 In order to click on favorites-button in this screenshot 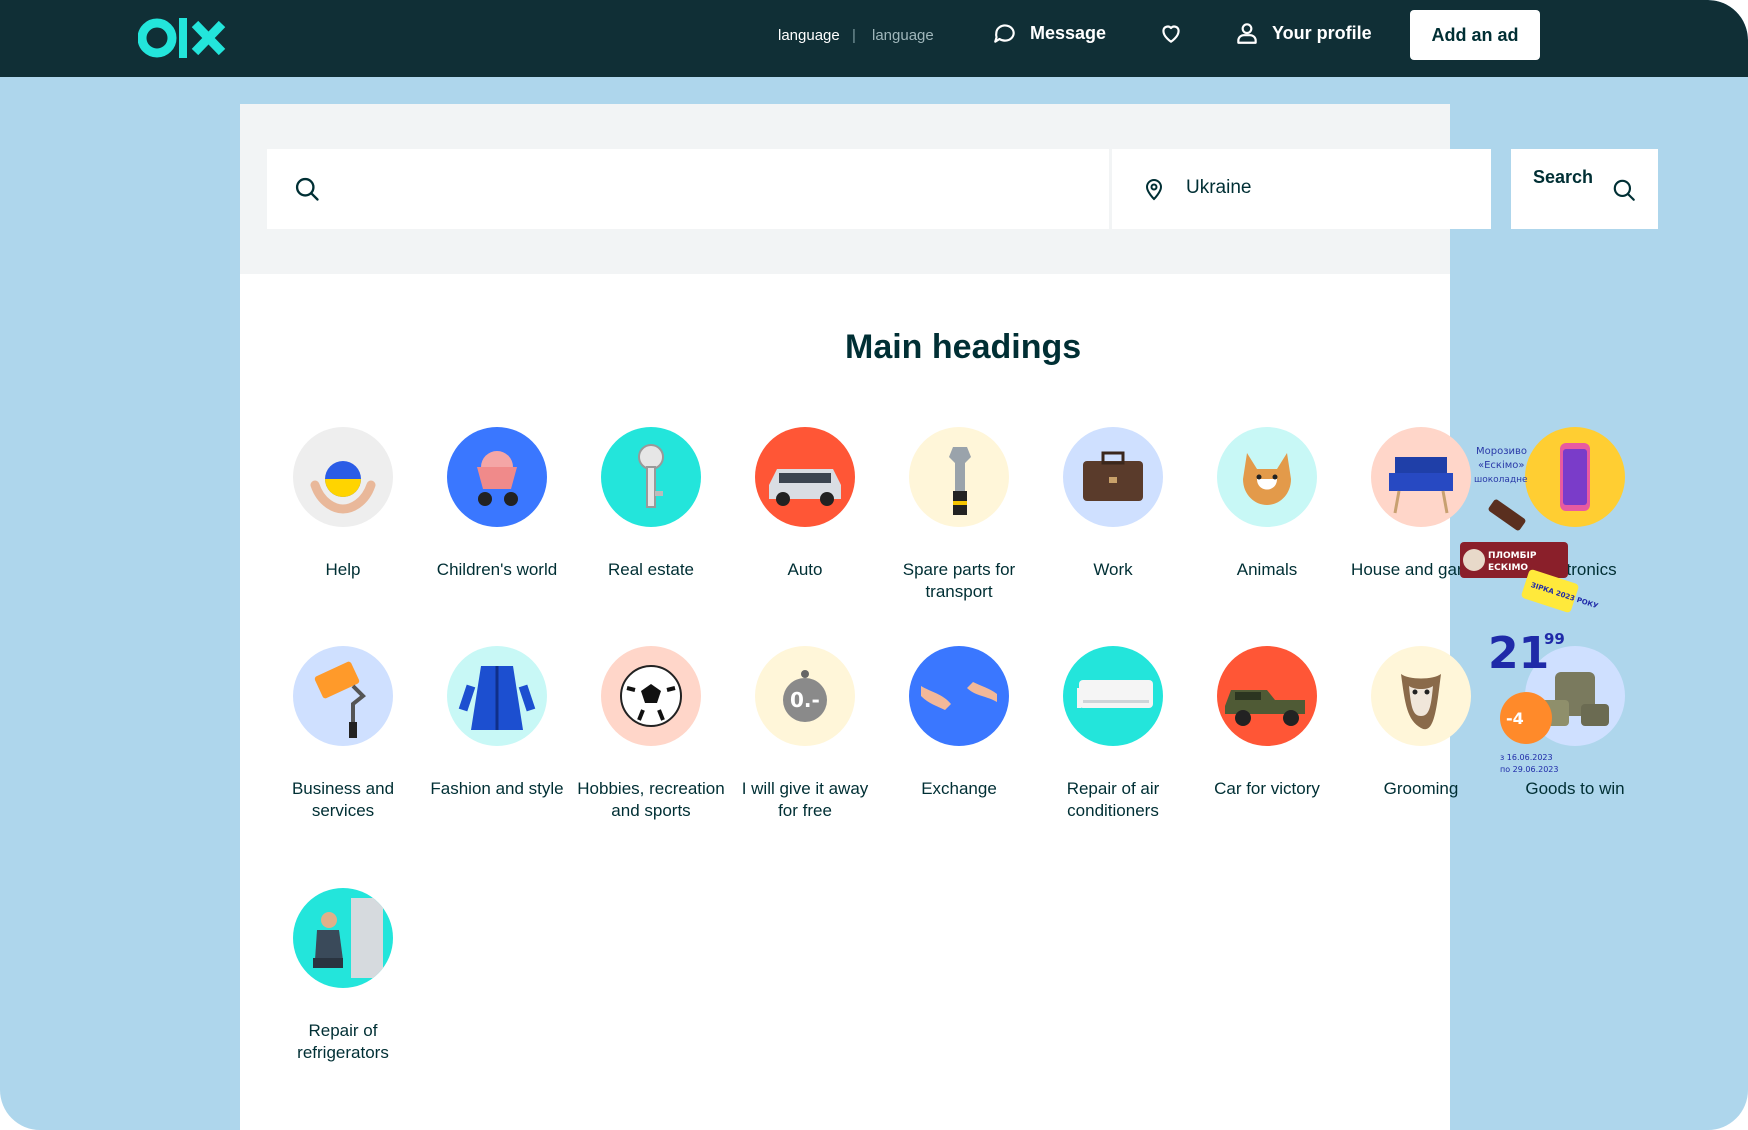, I will do `click(1177, 33)`.